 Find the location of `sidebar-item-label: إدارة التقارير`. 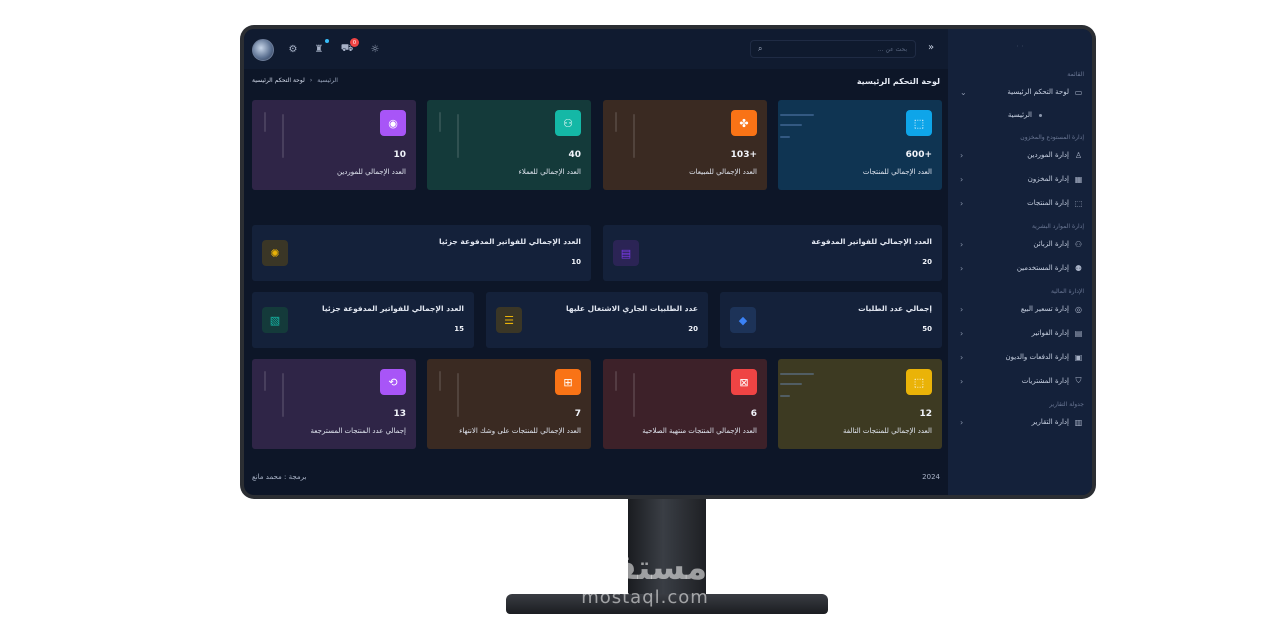

sidebar-item-label: إدارة التقارير is located at coordinates (1050, 422).